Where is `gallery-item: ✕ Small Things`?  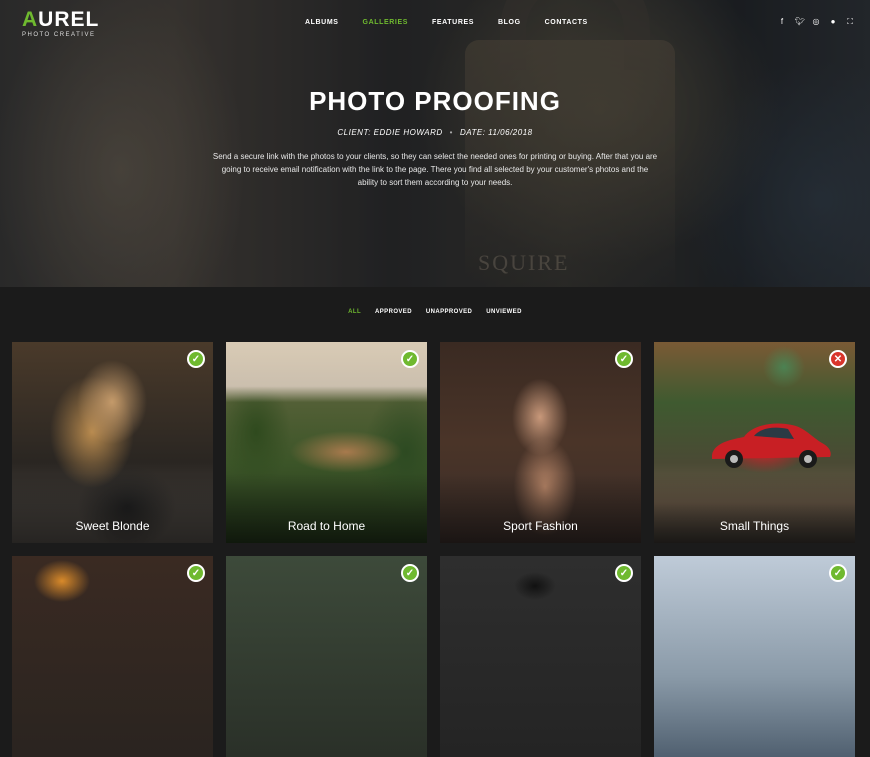 gallery-item: ✕ Small Things is located at coordinates (754, 442).